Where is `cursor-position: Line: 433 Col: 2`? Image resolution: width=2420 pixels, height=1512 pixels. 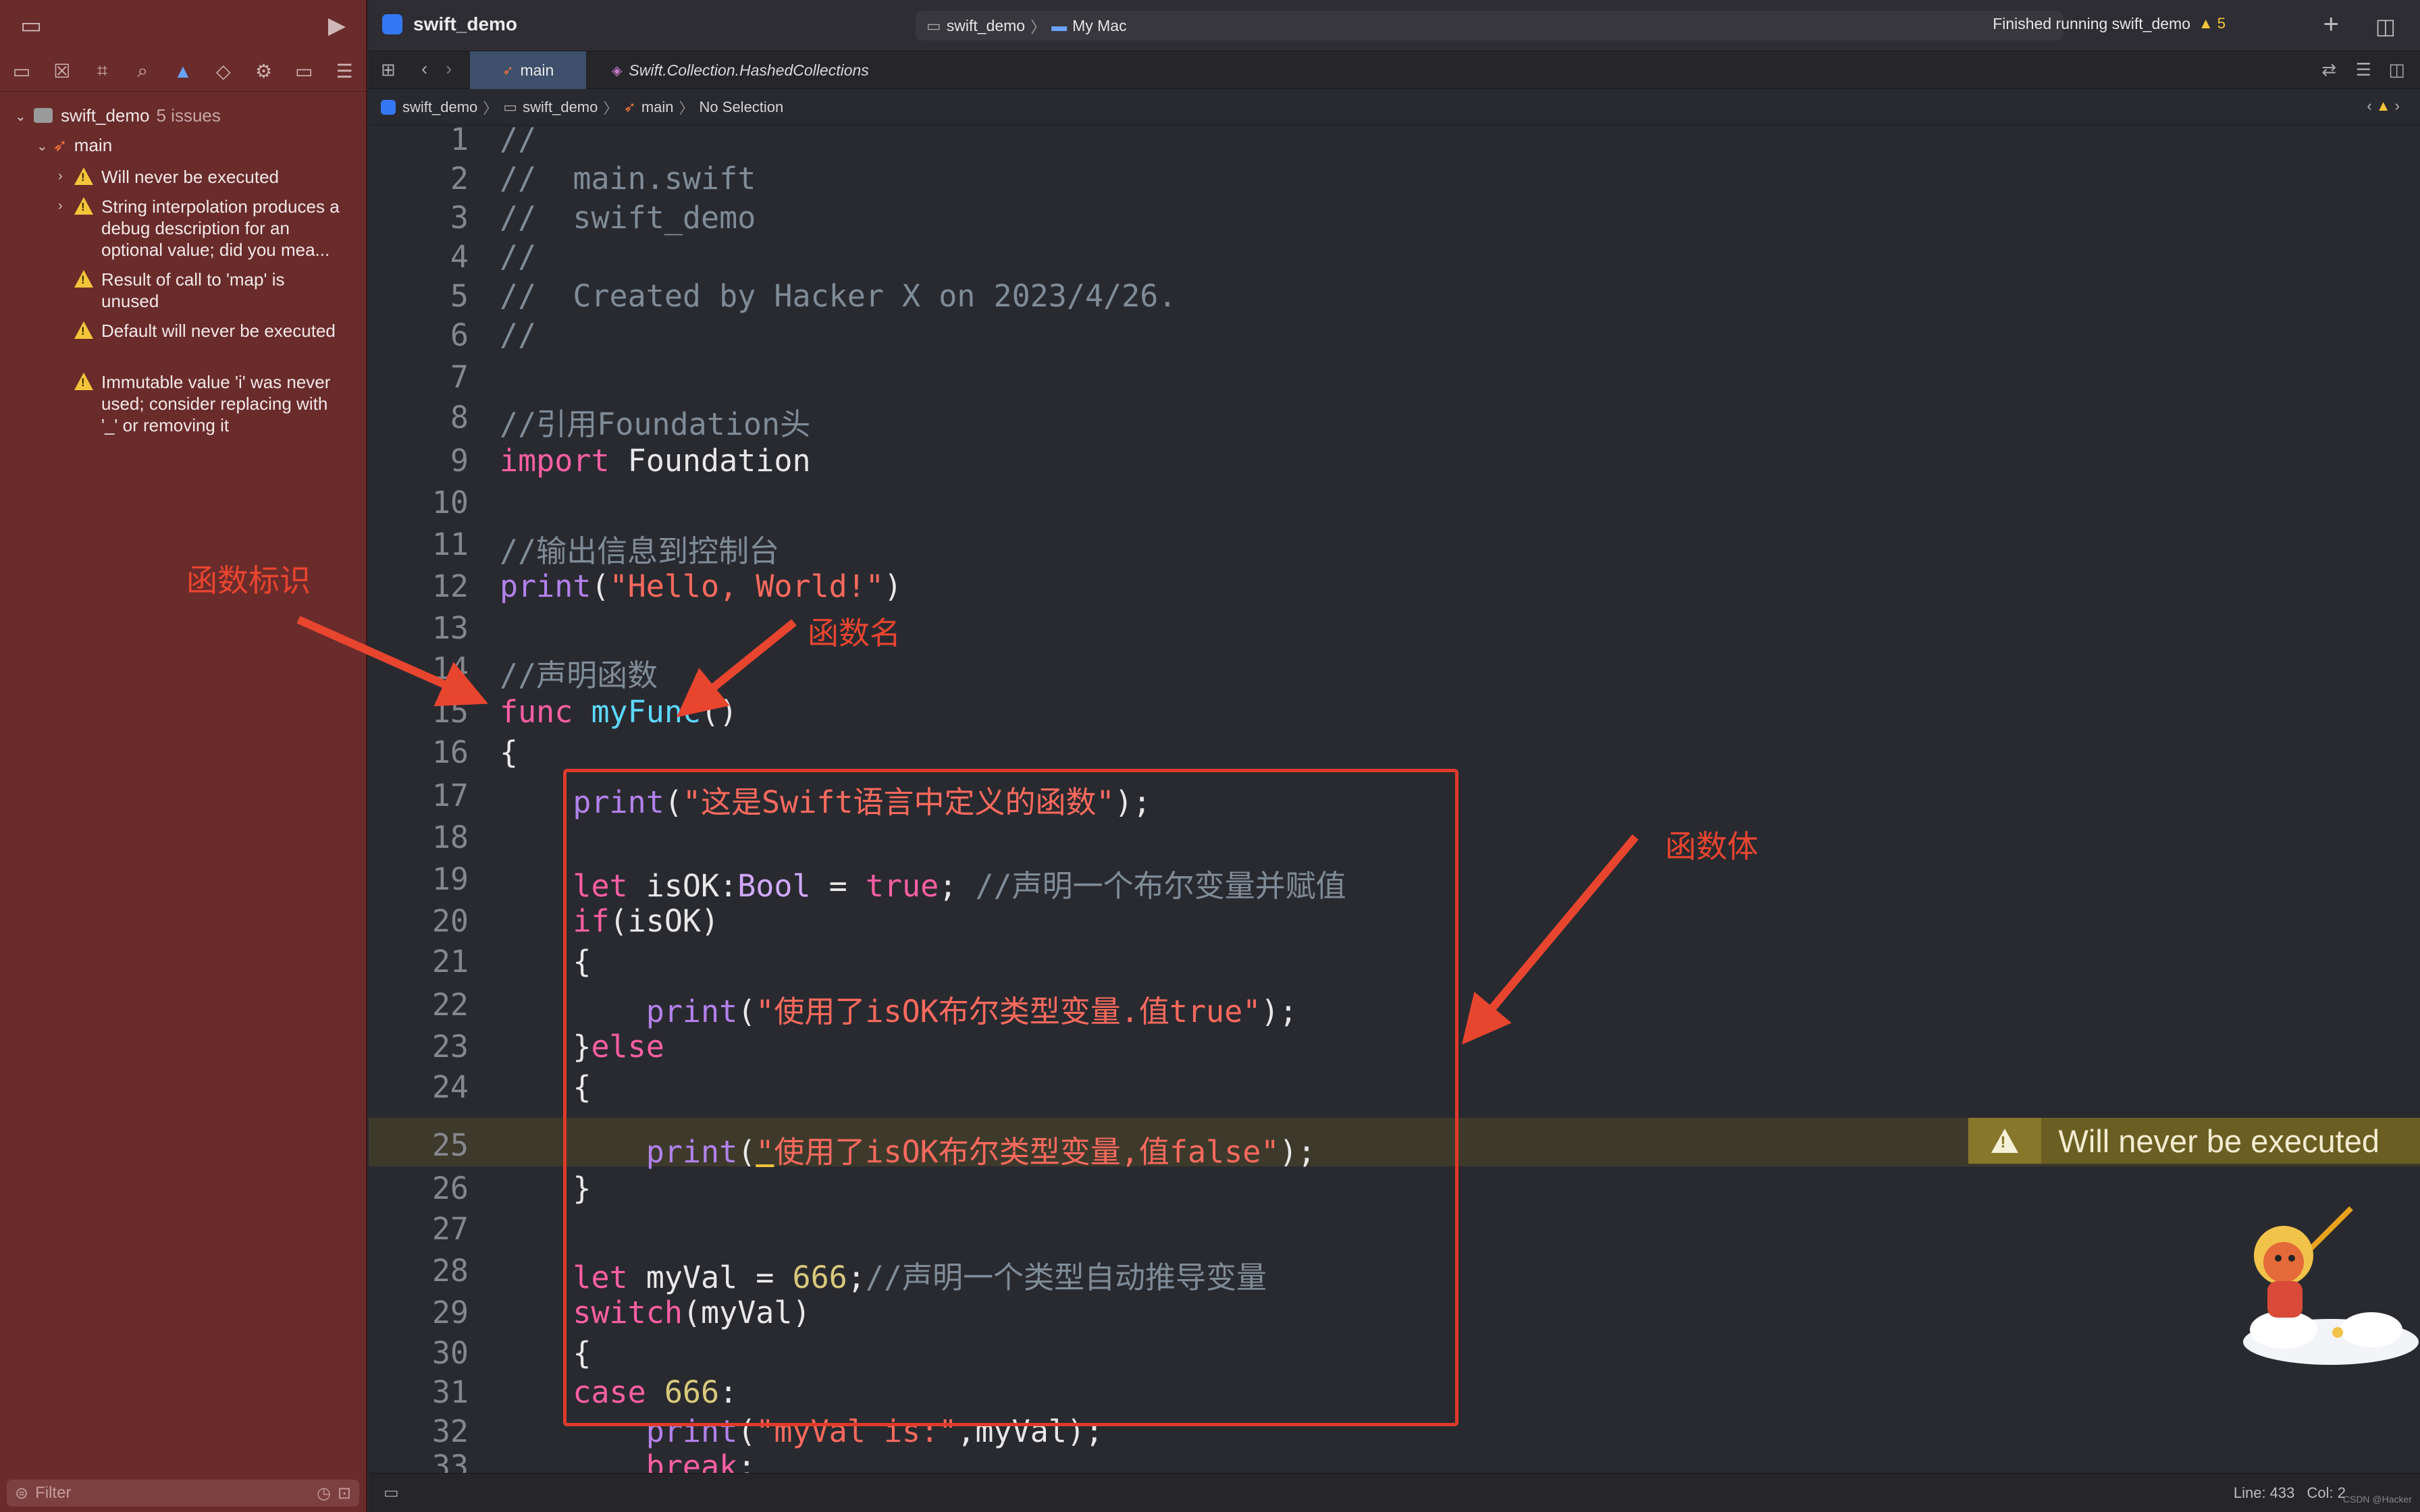 cursor-position: Line: 433 Col: 2 is located at coordinates (2290, 1493).